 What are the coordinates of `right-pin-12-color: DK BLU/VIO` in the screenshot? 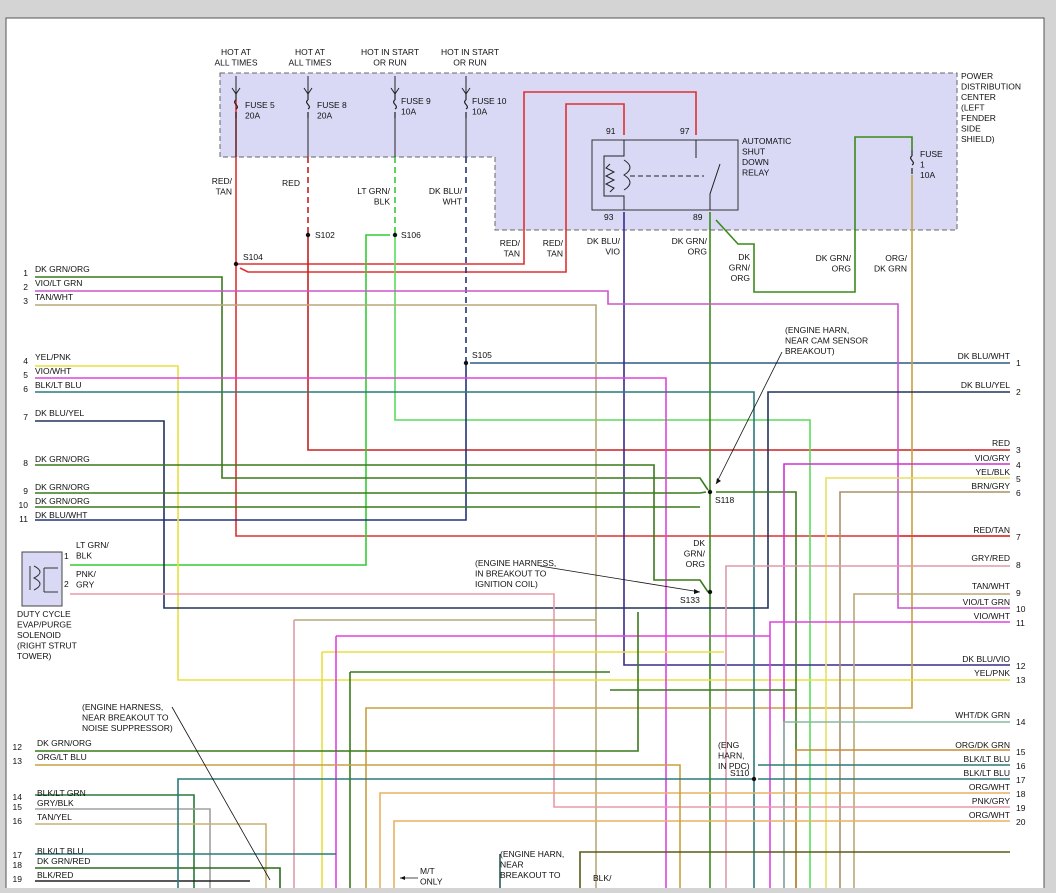 It's located at (986, 659).